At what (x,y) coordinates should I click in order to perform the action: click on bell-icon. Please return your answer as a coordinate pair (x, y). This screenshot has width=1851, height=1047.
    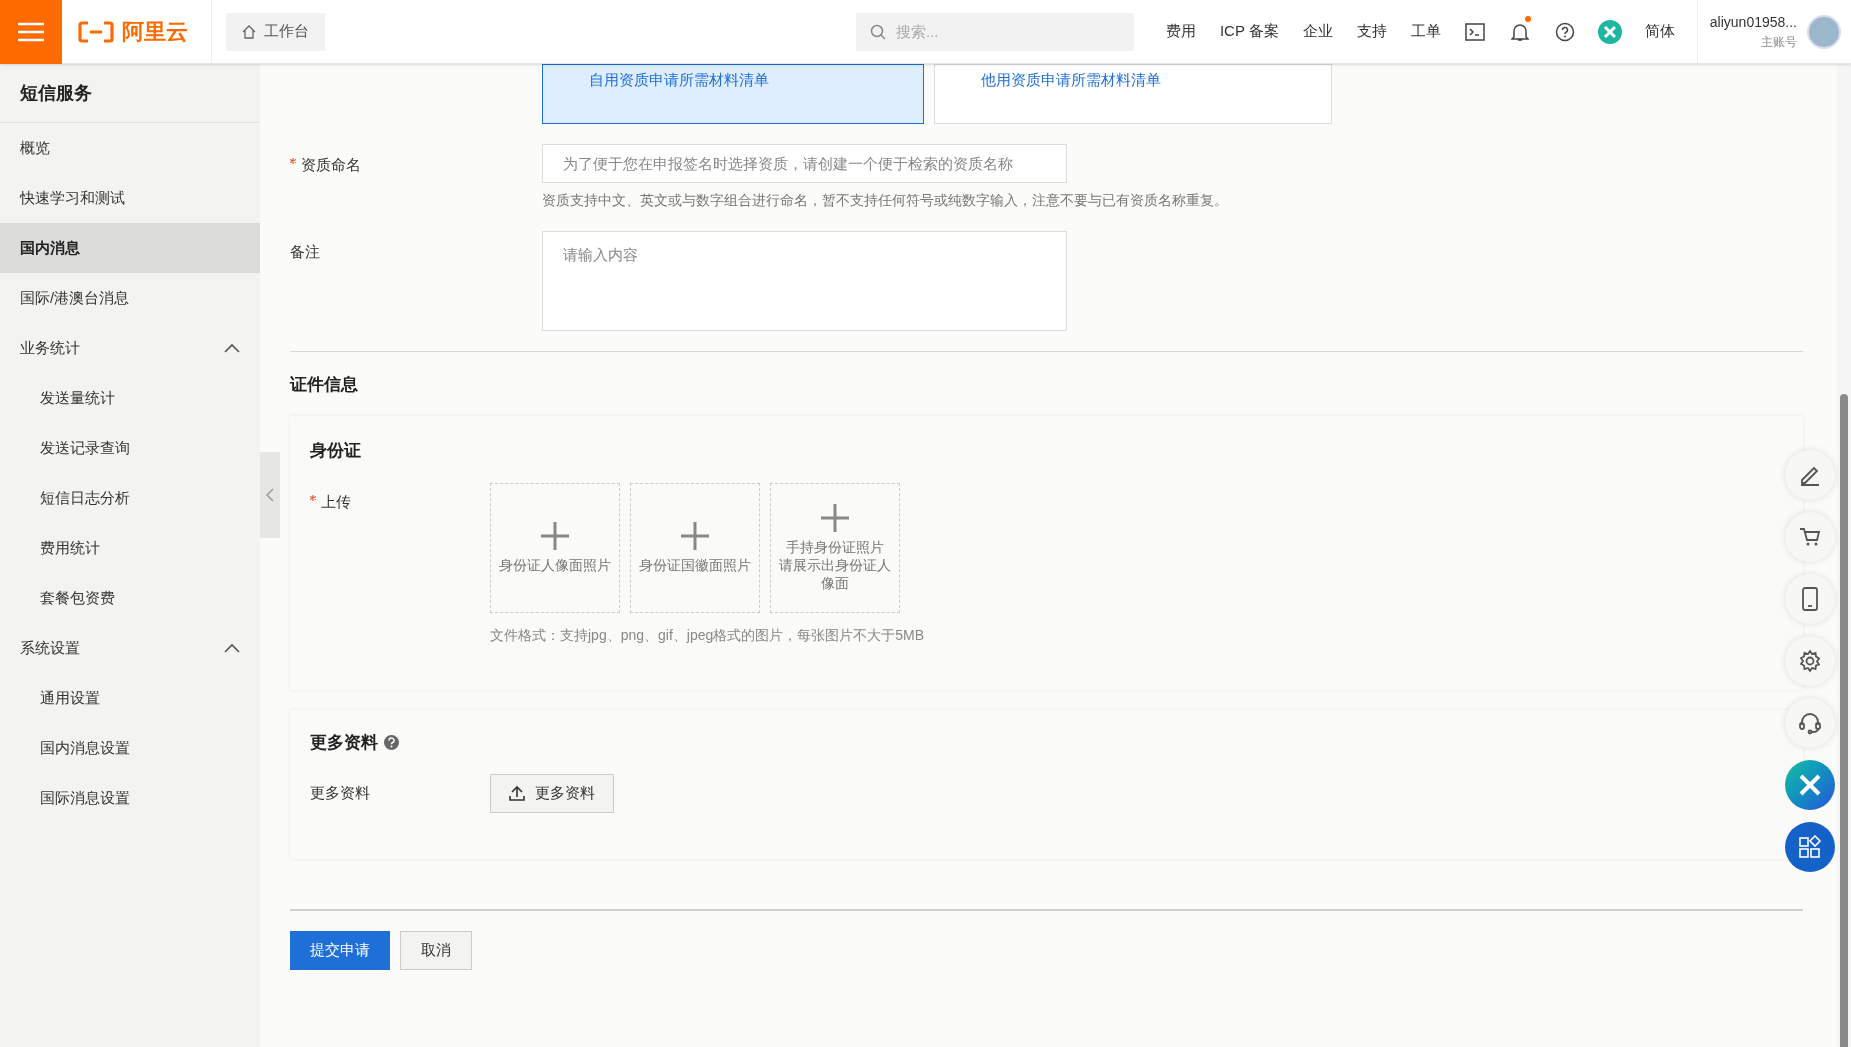
    Looking at the image, I should click on (1520, 31).